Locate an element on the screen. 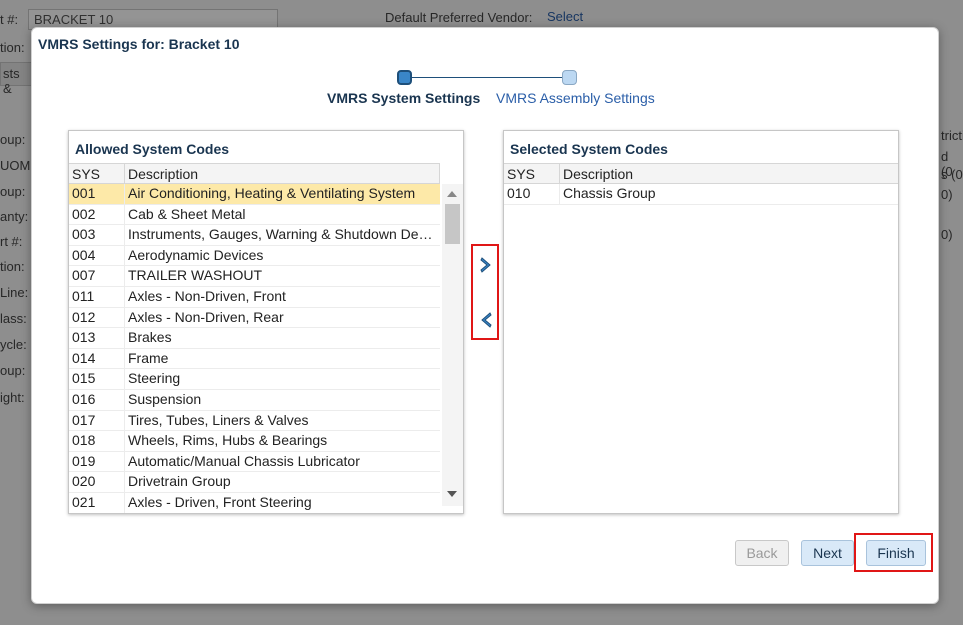 The height and width of the screenshot is (625, 963). selected-grid-header: SYS Description is located at coordinates (701, 173).